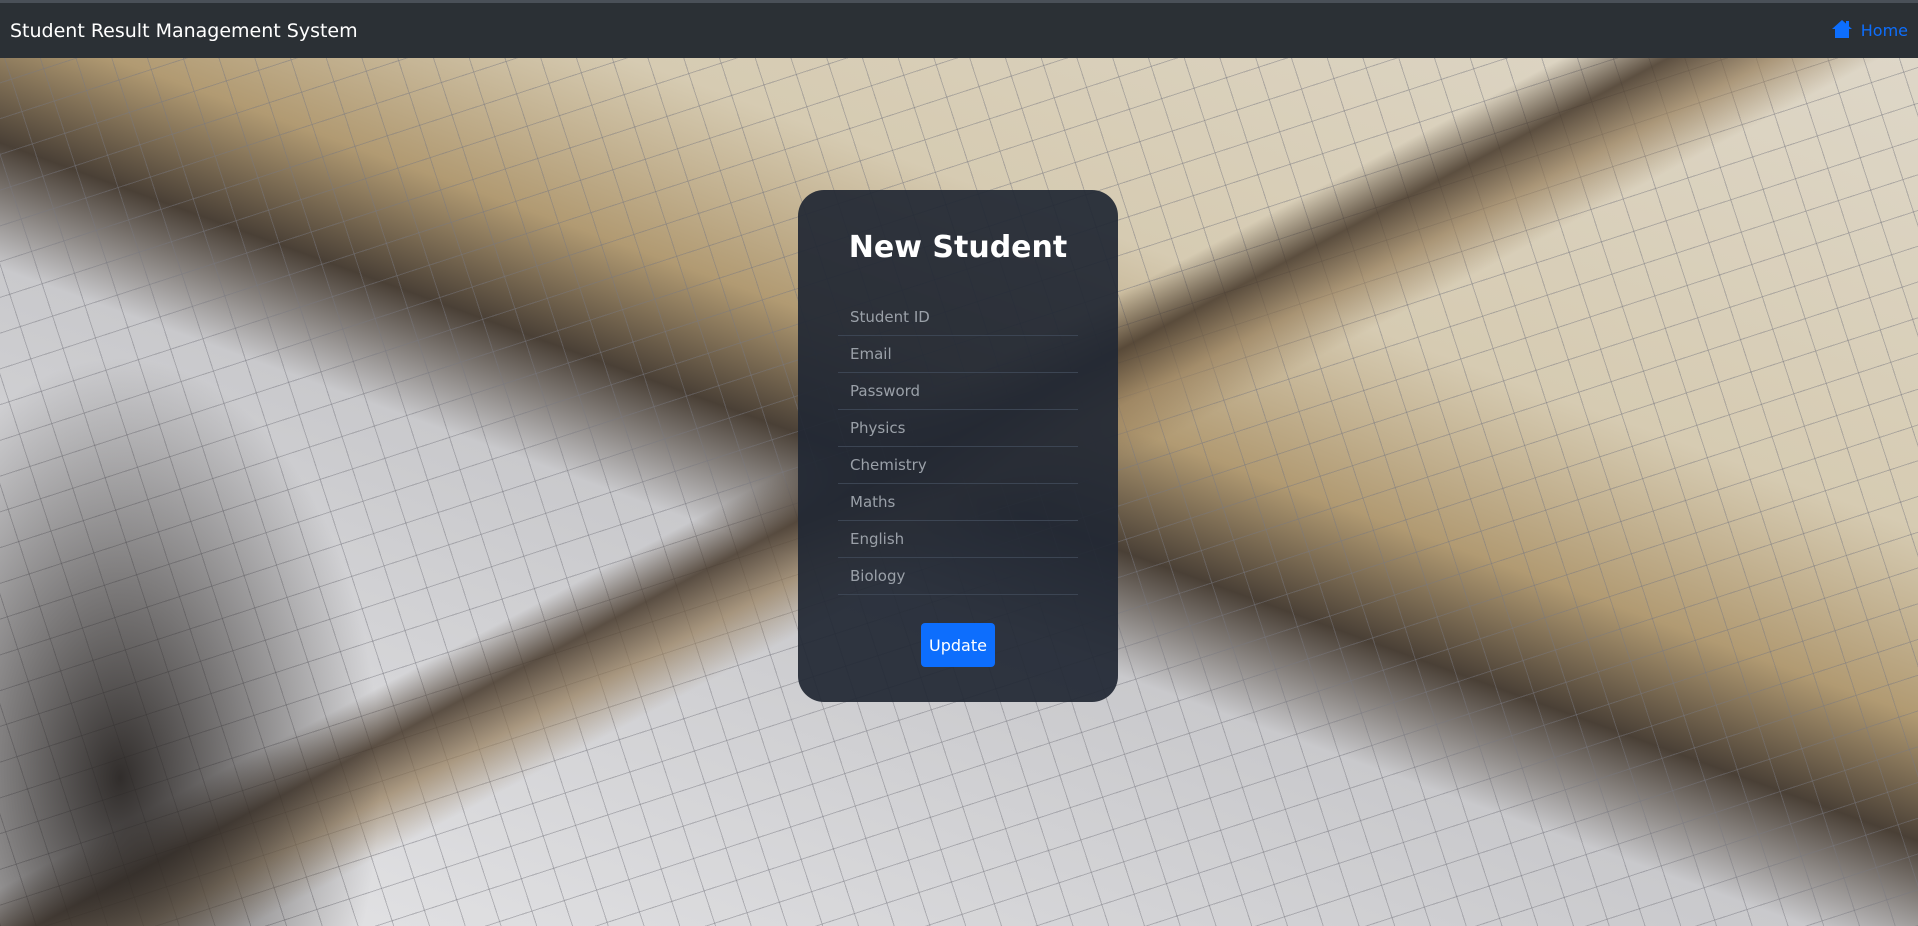 The width and height of the screenshot is (1918, 926). I want to click on email-input, so click(958, 354).